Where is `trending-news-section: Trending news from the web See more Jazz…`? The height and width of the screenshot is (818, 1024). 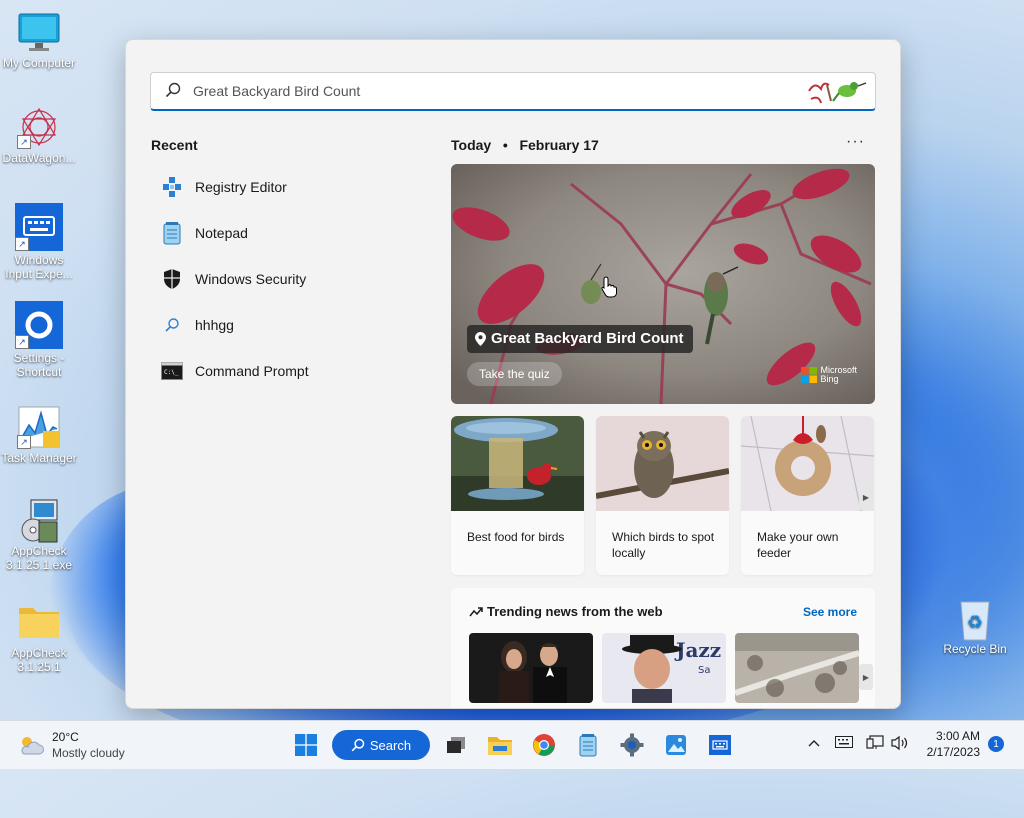
trending-news-section: Trending news from the web See more Jazz… is located at coordinates (663, 648).